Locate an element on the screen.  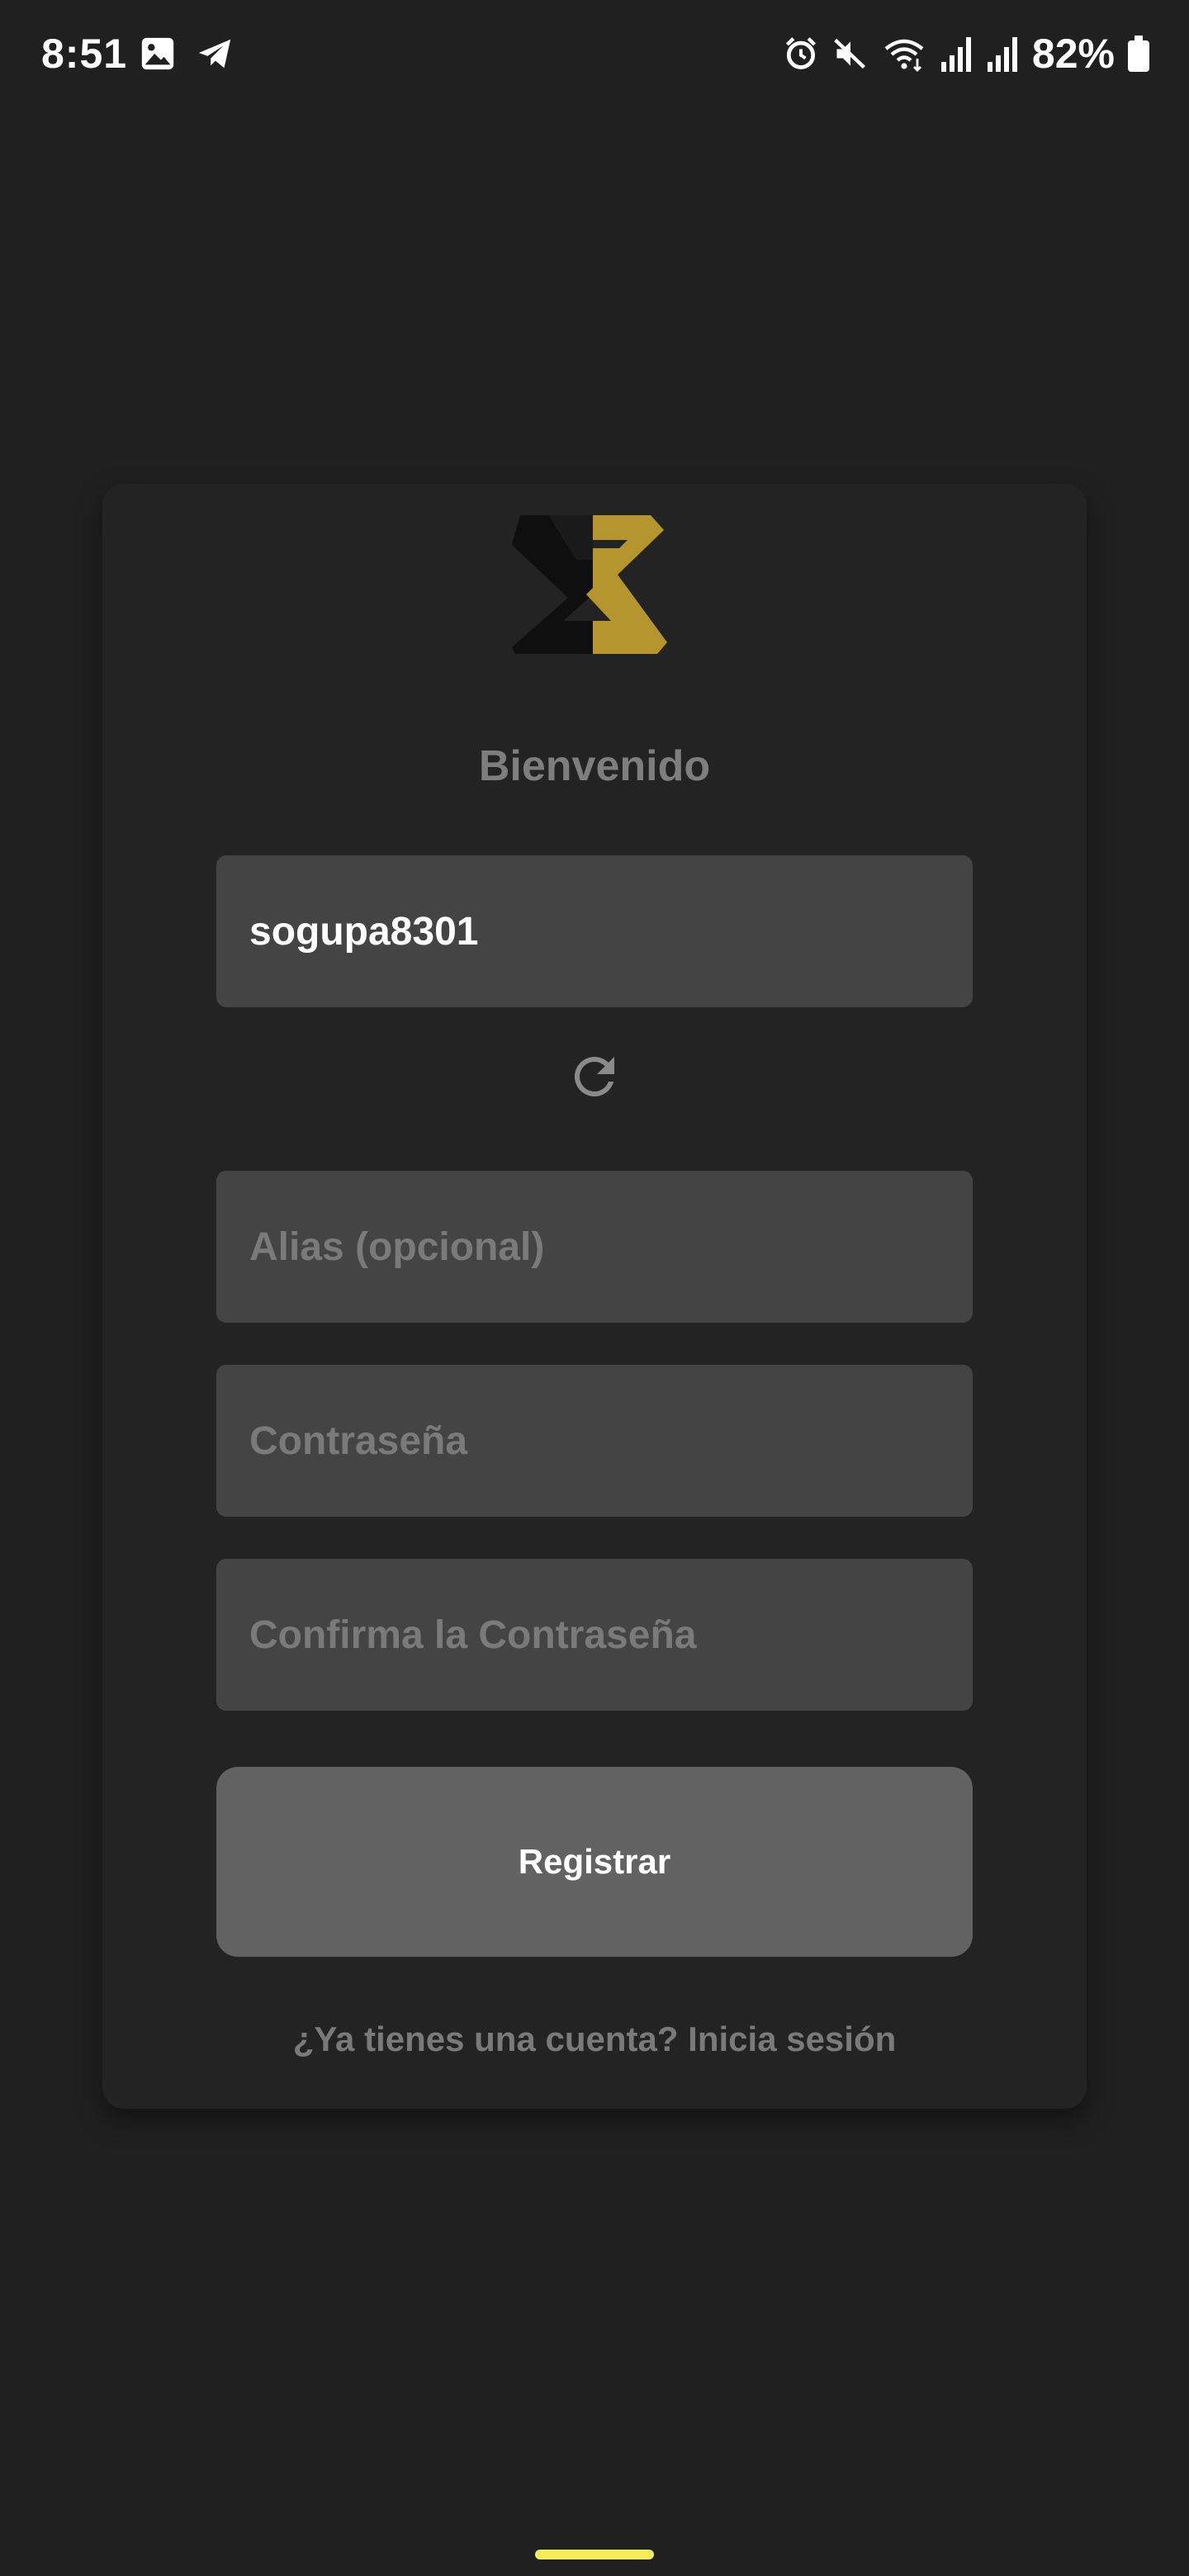
username-field is located at coordinates (594, 931).